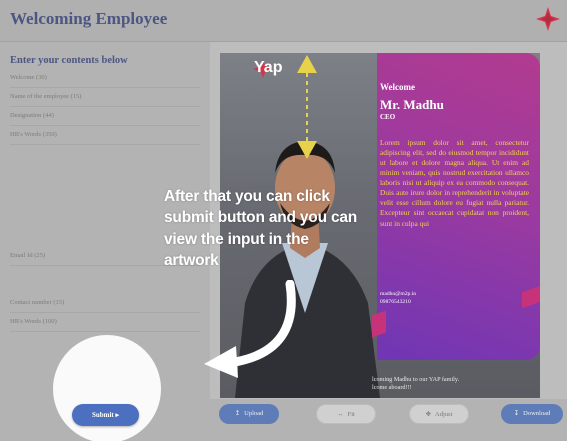 This screenshot has height=441, width=567. Describe the element at coordinates (237, 413) in the screenshot. I see `upload-icon: ↥` at that location.